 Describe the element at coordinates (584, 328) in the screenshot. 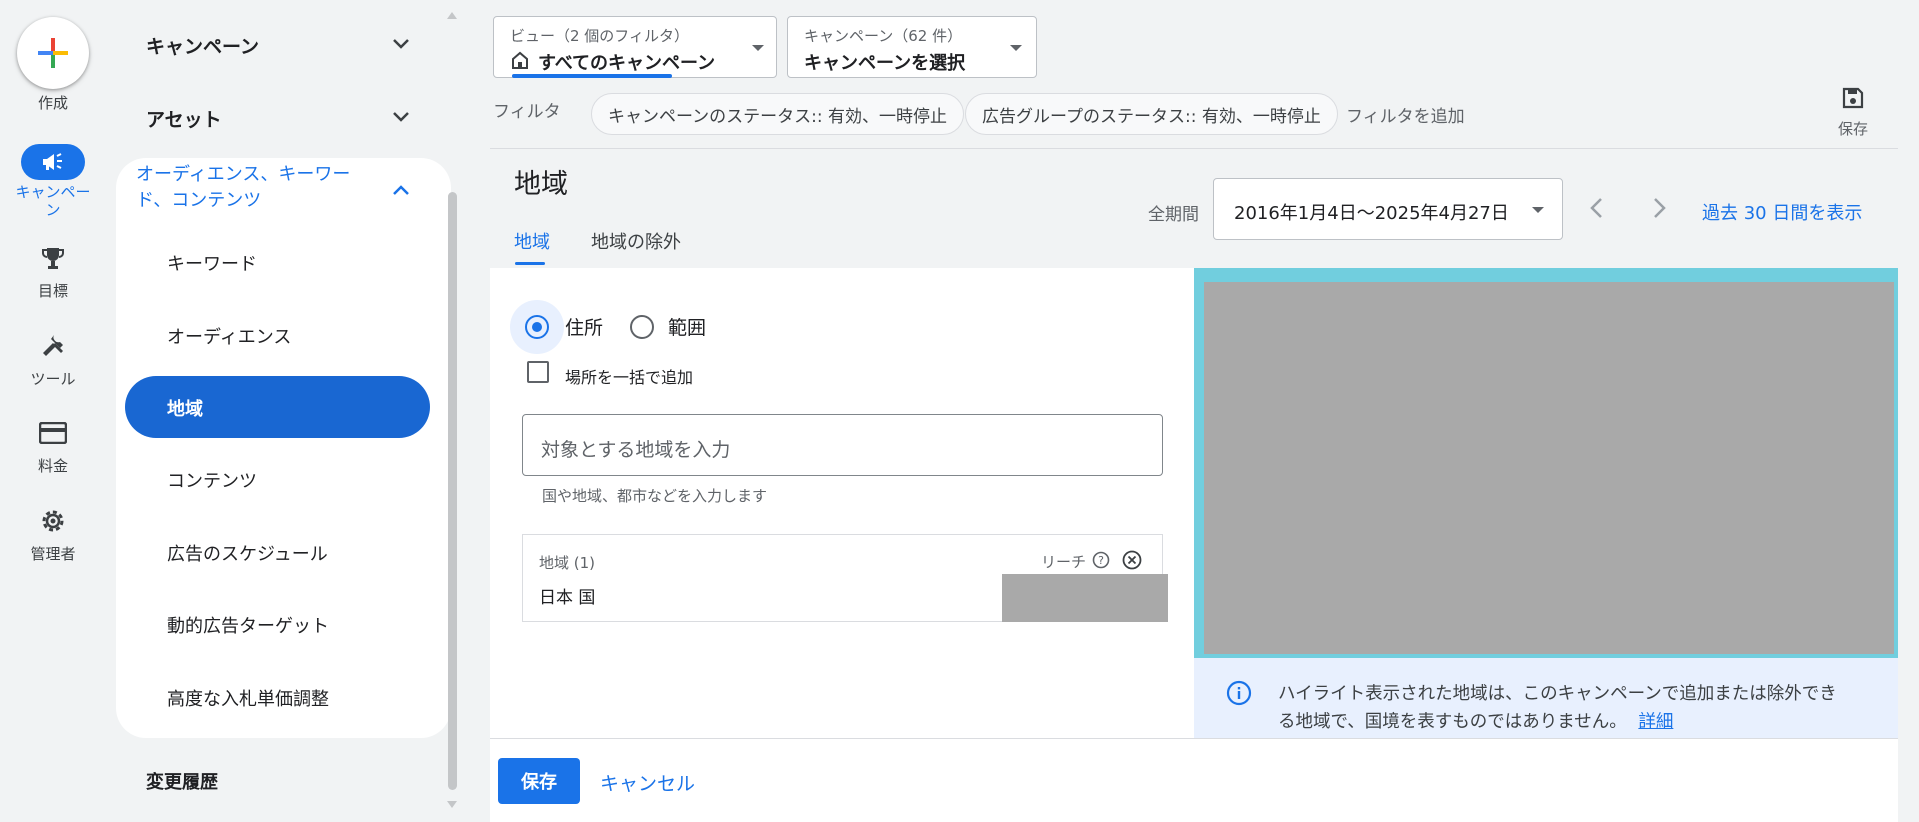

I see `radio-address-label: 住所` at that location.